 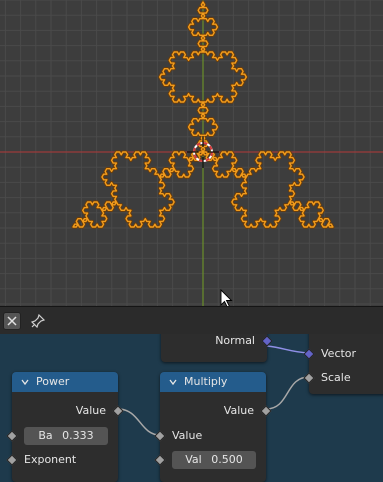 What do you see at coordinates (187, 435) in the screenshot?
I see `multiply-value-input-label: Value` at bounding box center [187, 435].